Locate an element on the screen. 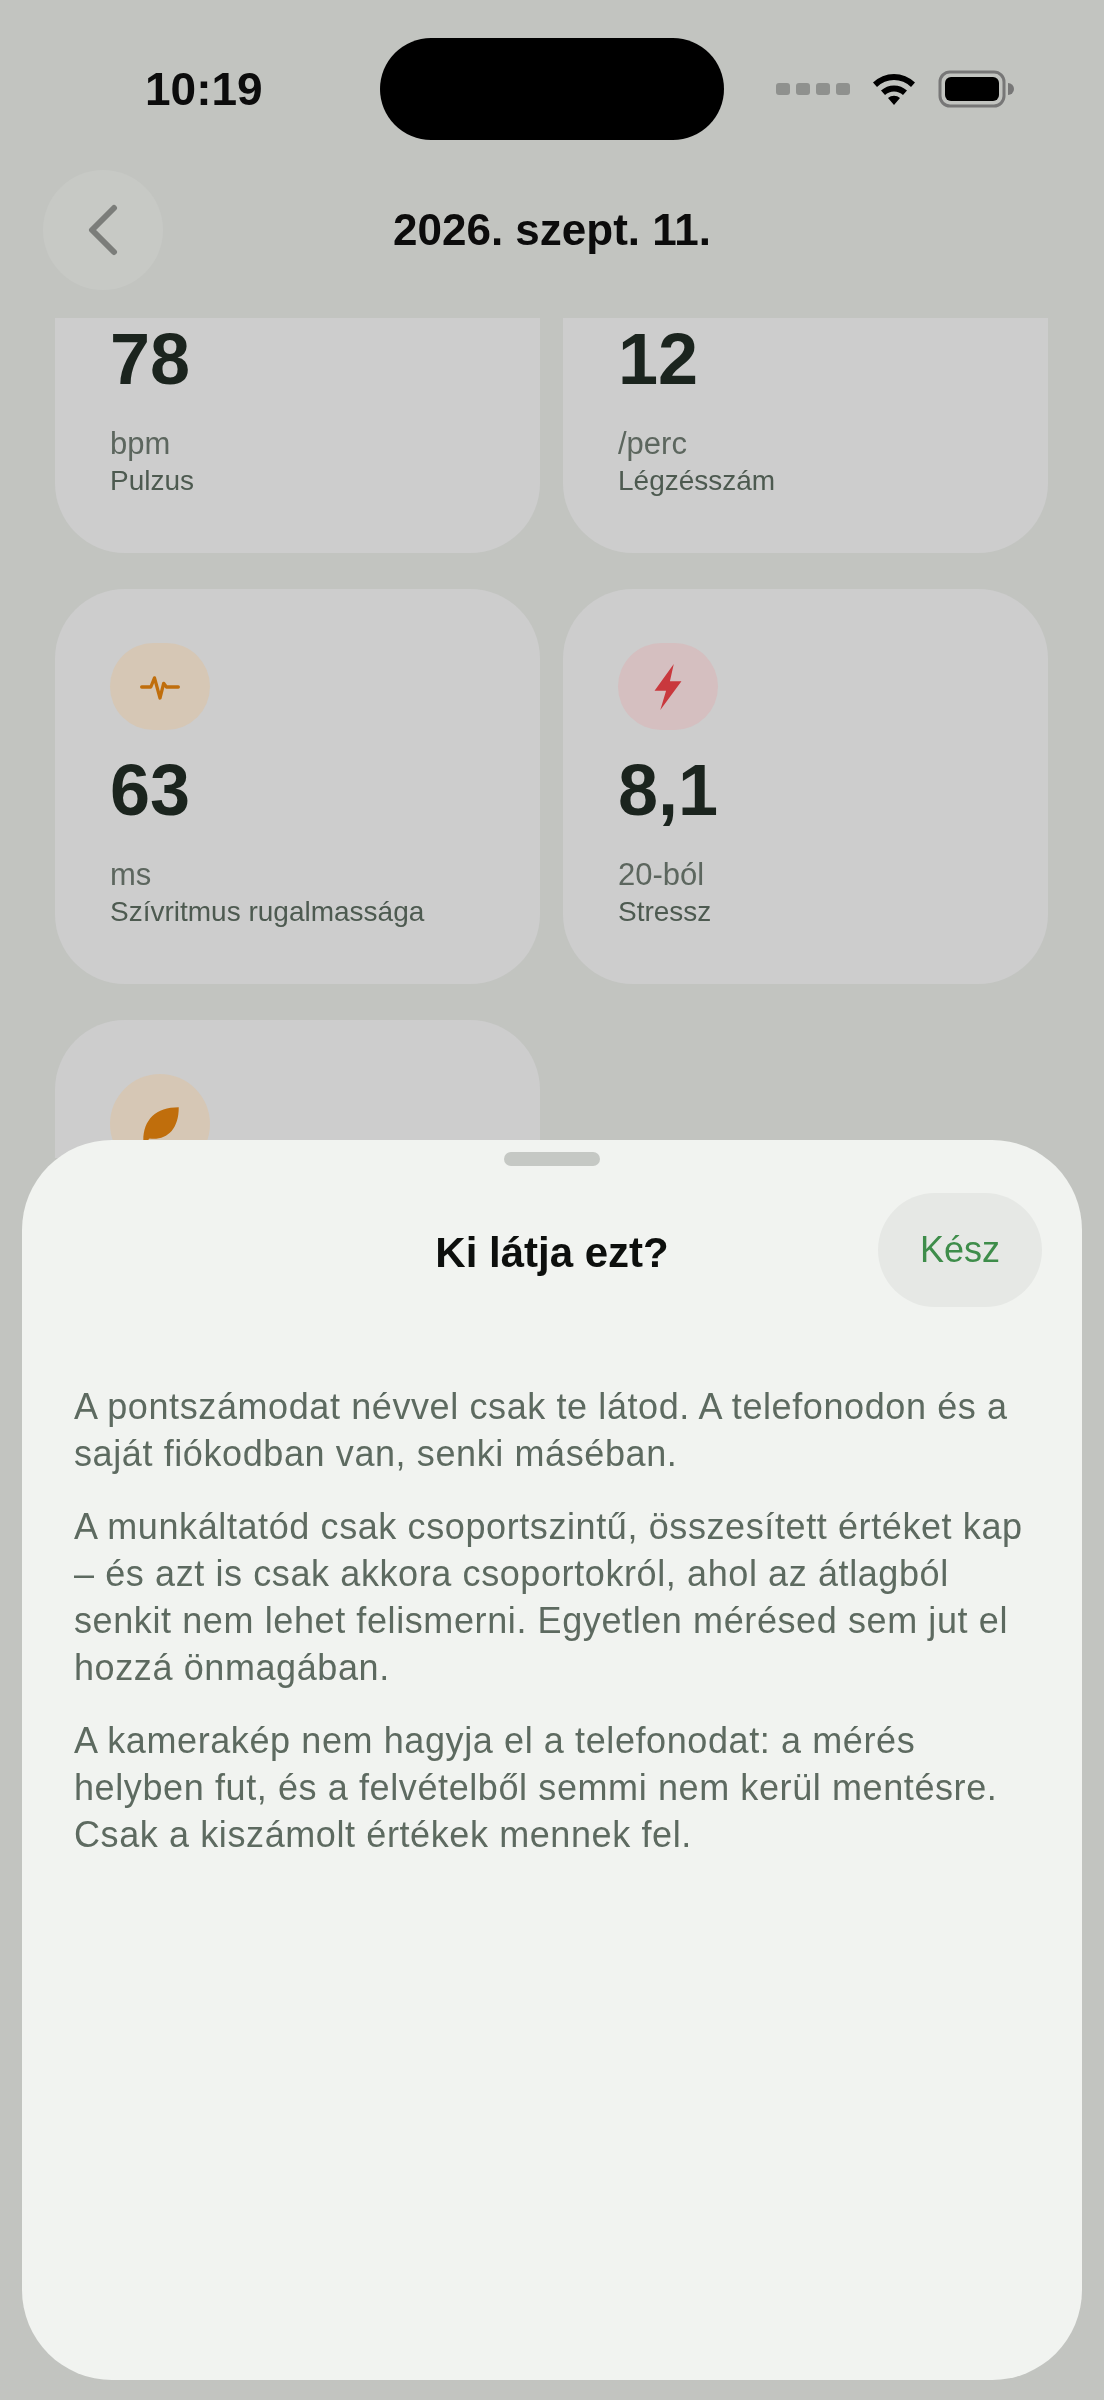 This screenshot has height=2400, width=1104. metric-label: Stressz is located at coordinates (665, 911).